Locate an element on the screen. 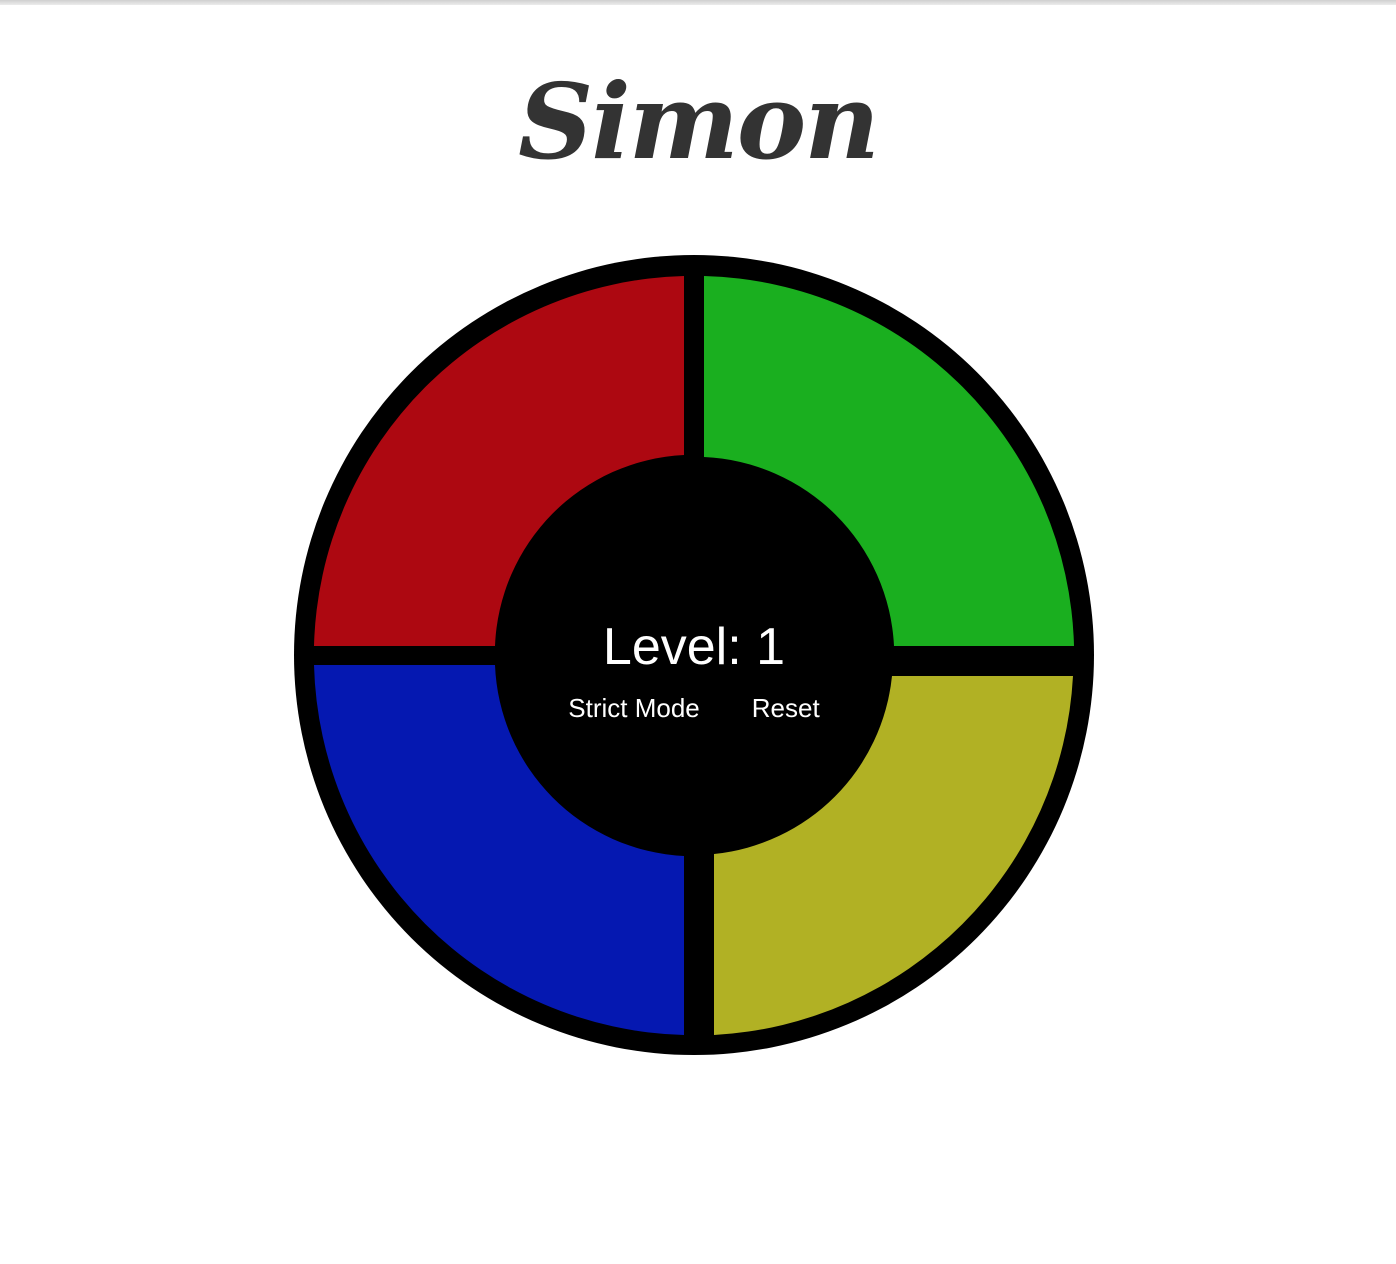 The height and width of the screenshot is (1264, 1396). level-display: Level: 1 is located at coordinates (694, 647).